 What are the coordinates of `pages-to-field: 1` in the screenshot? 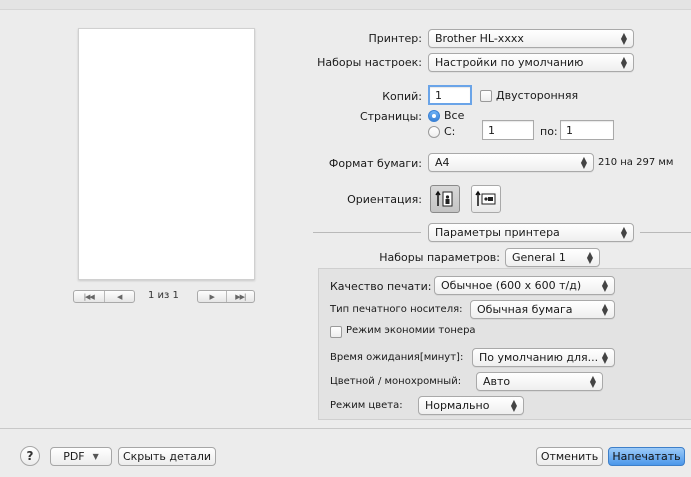 It's located at (587, 130).